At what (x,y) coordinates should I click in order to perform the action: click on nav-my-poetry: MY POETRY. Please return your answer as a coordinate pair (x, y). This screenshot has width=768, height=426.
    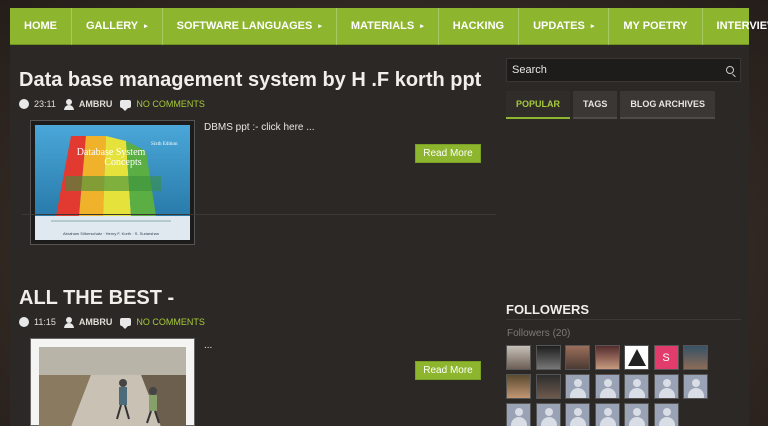
    Looking at the image, I should click on (656, 26).